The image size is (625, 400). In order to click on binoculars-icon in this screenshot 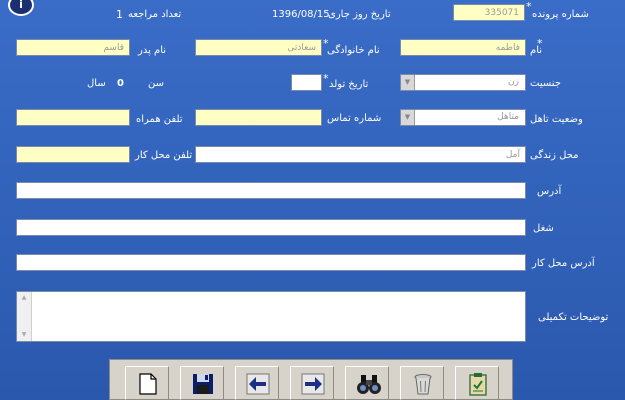, I will do `click(369, 384)`.